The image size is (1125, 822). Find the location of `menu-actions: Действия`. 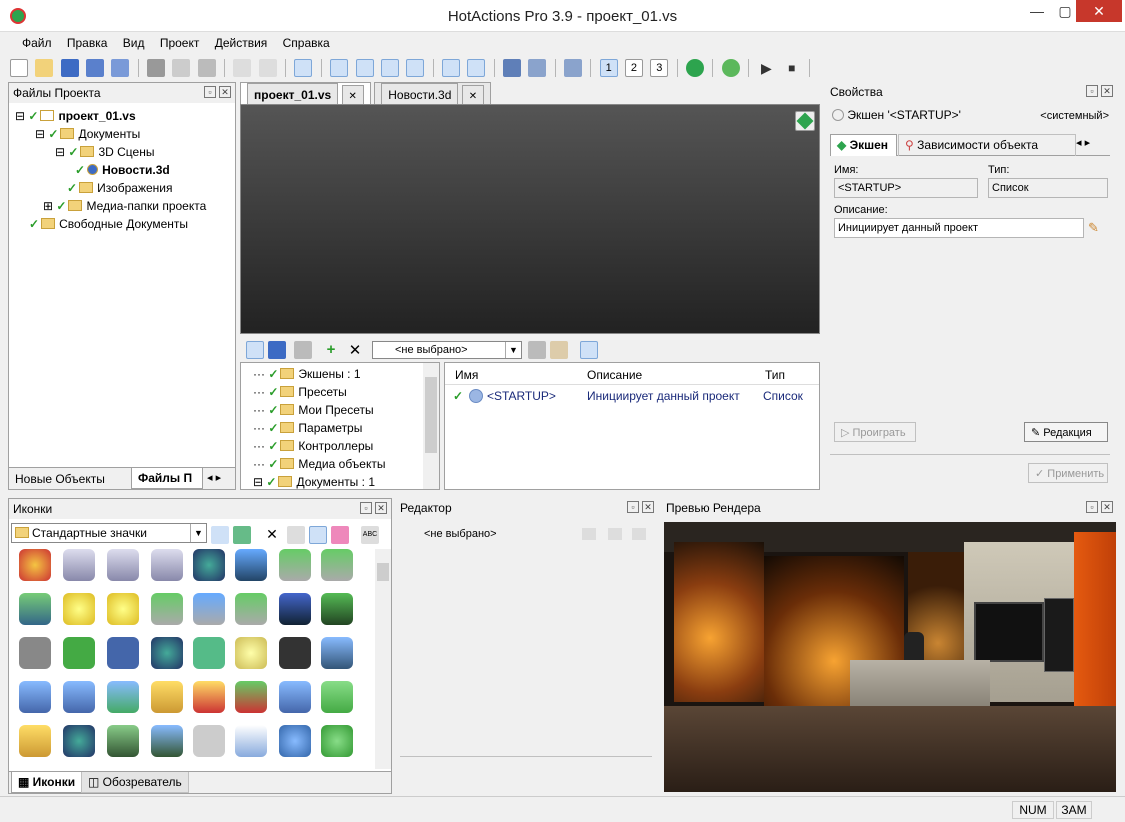

menu-actions: Действия is located at coordinates (241, 43).